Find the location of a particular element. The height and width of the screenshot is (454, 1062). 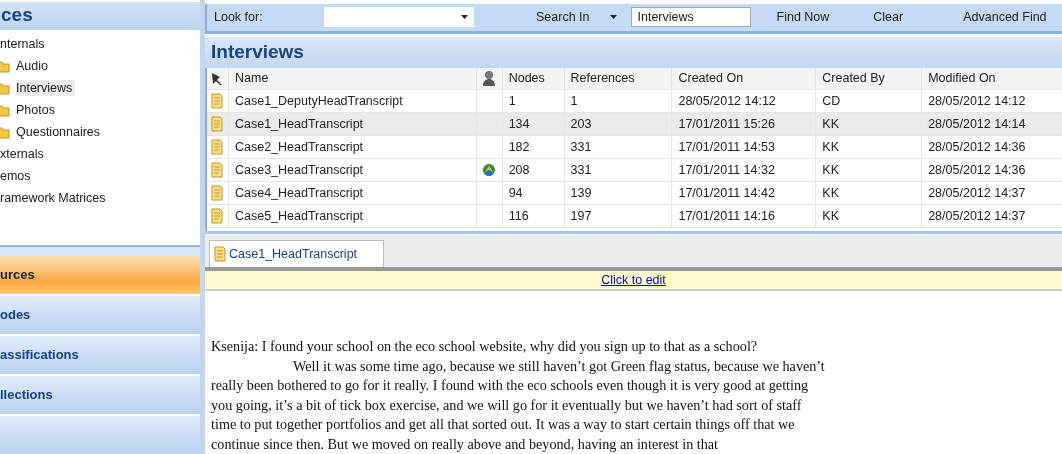

column-header: Nodes is located at coordinates (533, 78).